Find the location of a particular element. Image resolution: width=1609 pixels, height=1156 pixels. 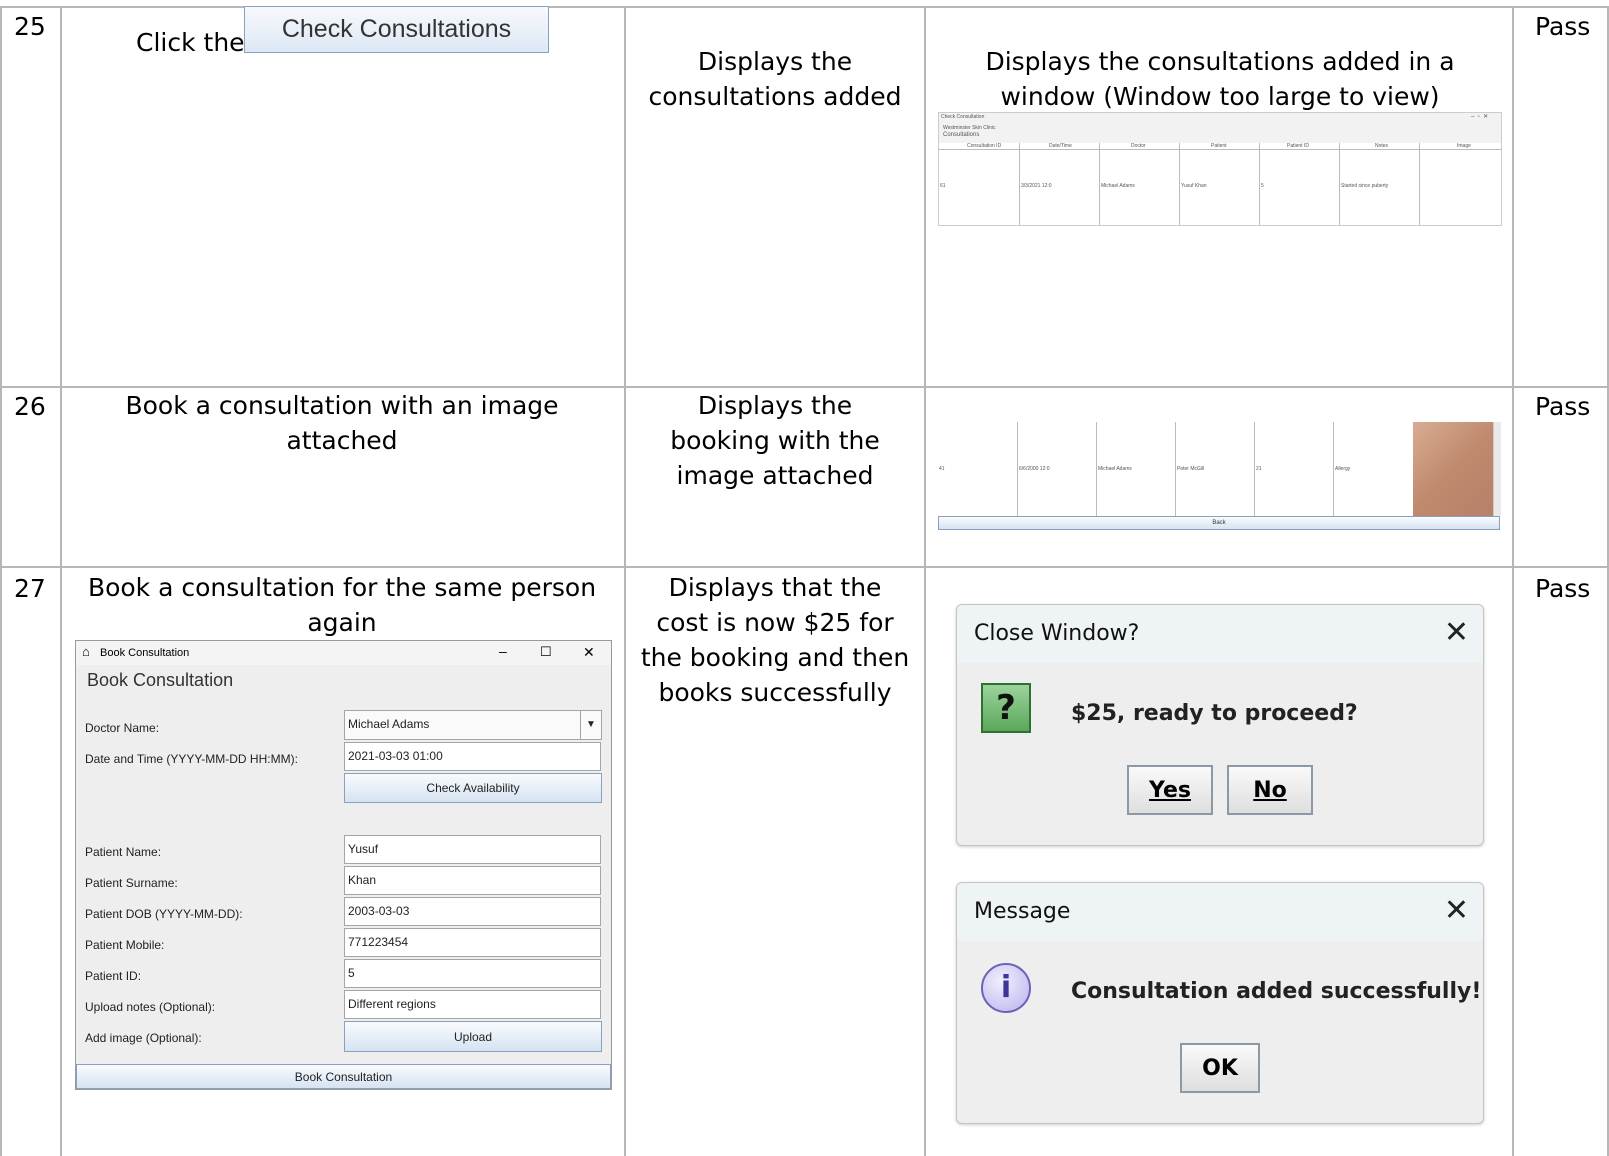

table-cell: Started since puberty is located at coordinates (1365, 186).